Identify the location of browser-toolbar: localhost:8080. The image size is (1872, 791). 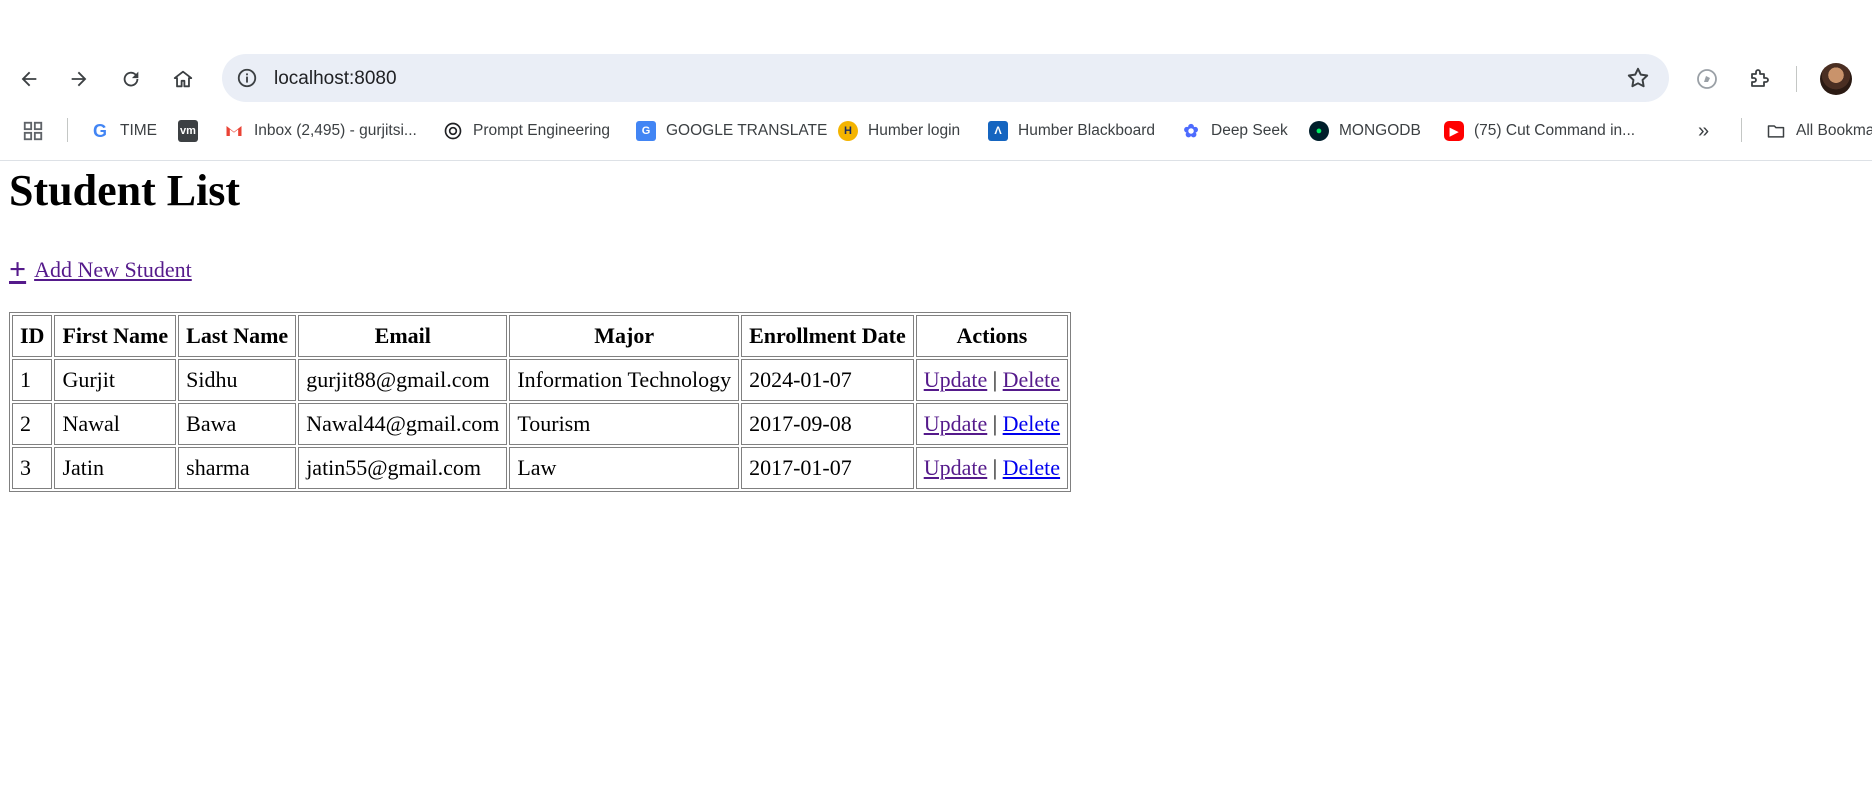
(936, 78).